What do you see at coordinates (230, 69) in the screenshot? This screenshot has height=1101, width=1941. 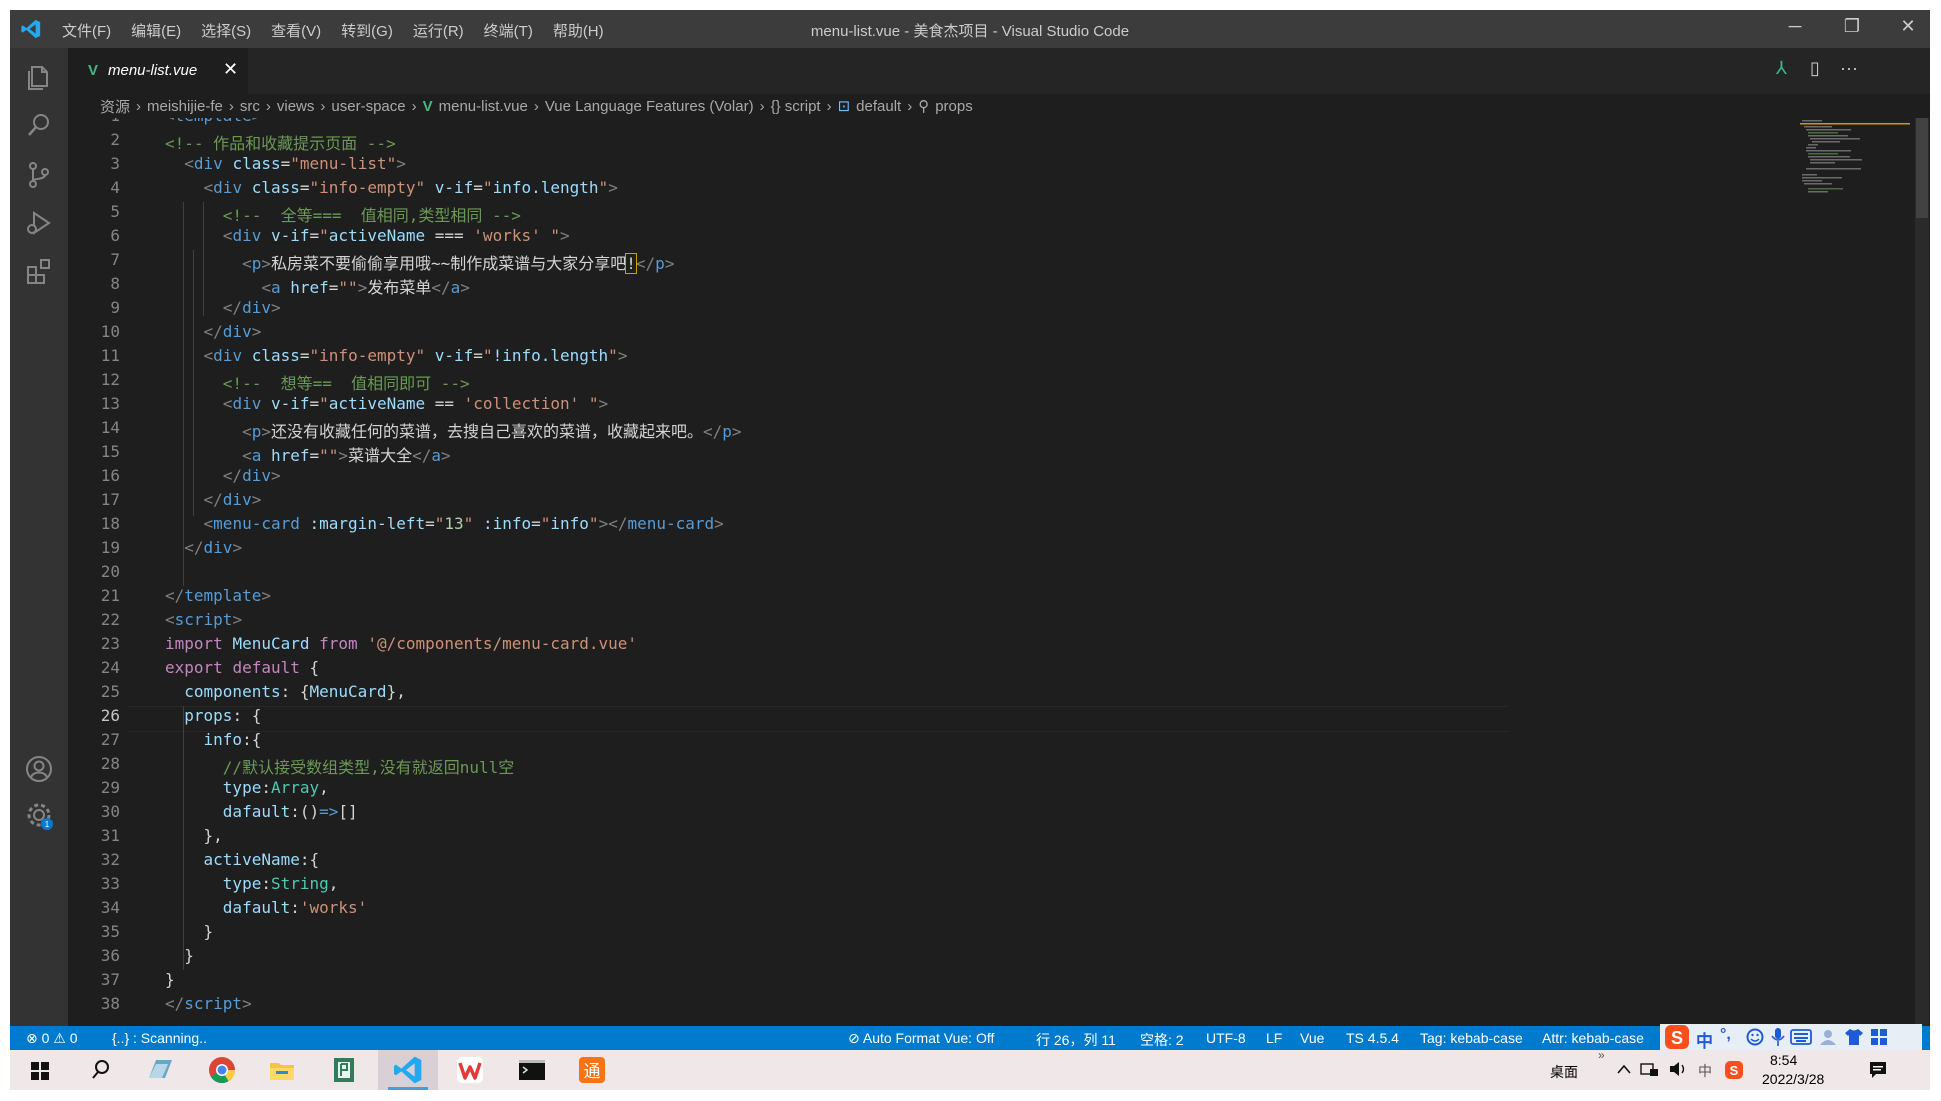 I see `close-tab-icon: ✕` at bounding box center [230, 69].